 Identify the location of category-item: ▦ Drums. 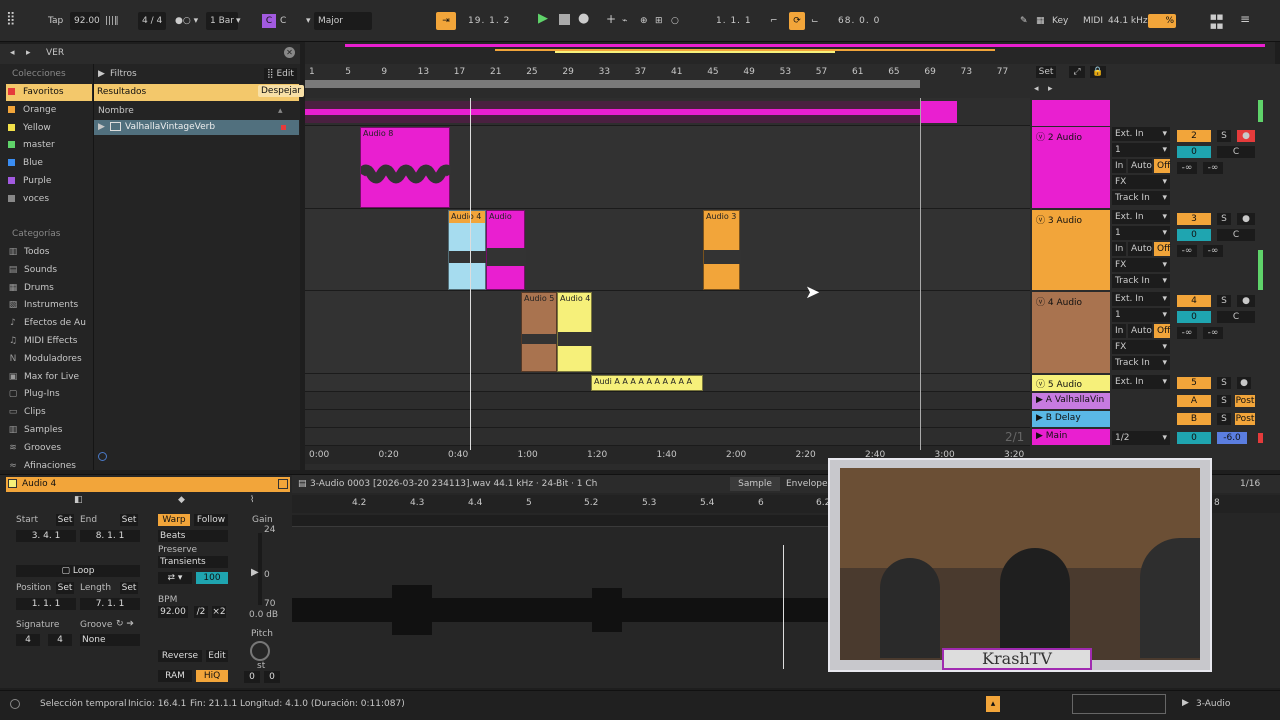
(31, 288).